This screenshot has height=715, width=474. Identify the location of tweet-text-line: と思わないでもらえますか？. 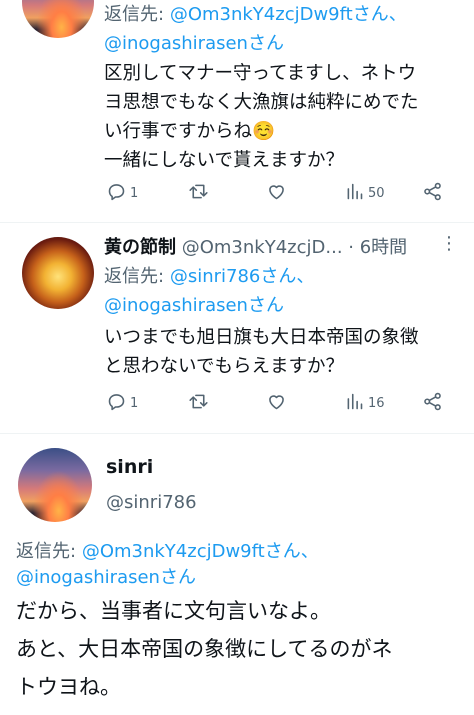
(224, 366).